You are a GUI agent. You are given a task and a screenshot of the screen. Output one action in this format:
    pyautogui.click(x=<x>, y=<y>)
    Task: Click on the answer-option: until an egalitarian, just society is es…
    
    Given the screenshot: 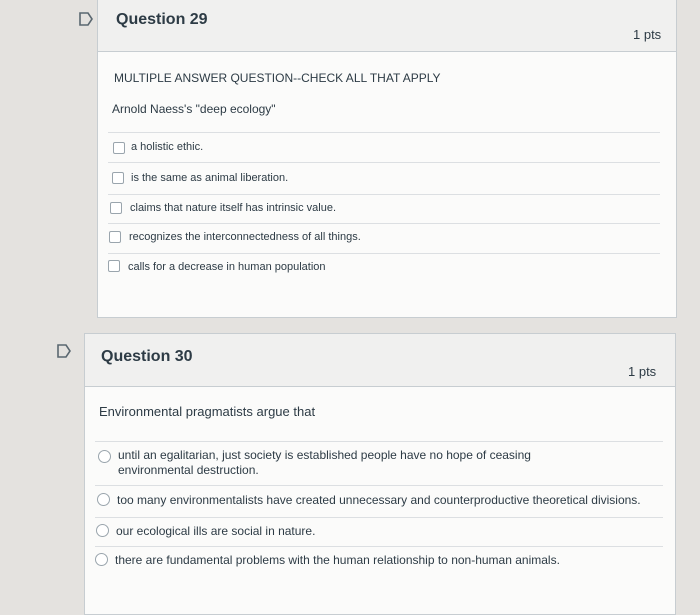 What is the action you would take?
    pyautogui.click(x=379, y=463)
    